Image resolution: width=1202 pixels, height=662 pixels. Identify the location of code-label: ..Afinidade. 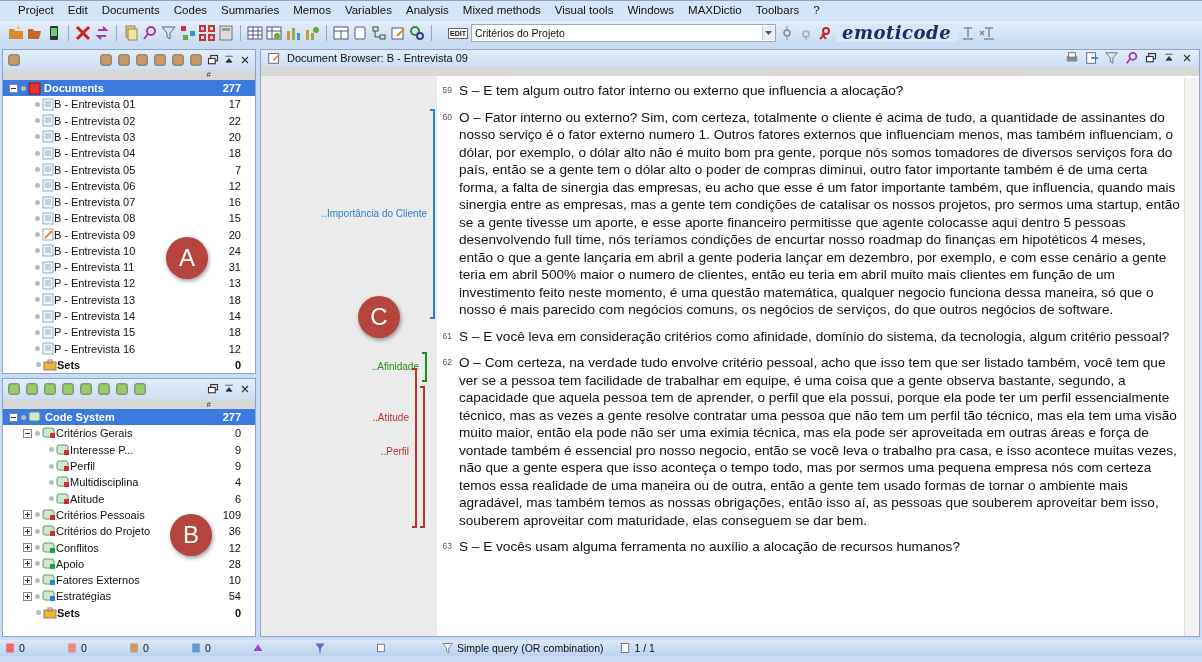
(395, 367).